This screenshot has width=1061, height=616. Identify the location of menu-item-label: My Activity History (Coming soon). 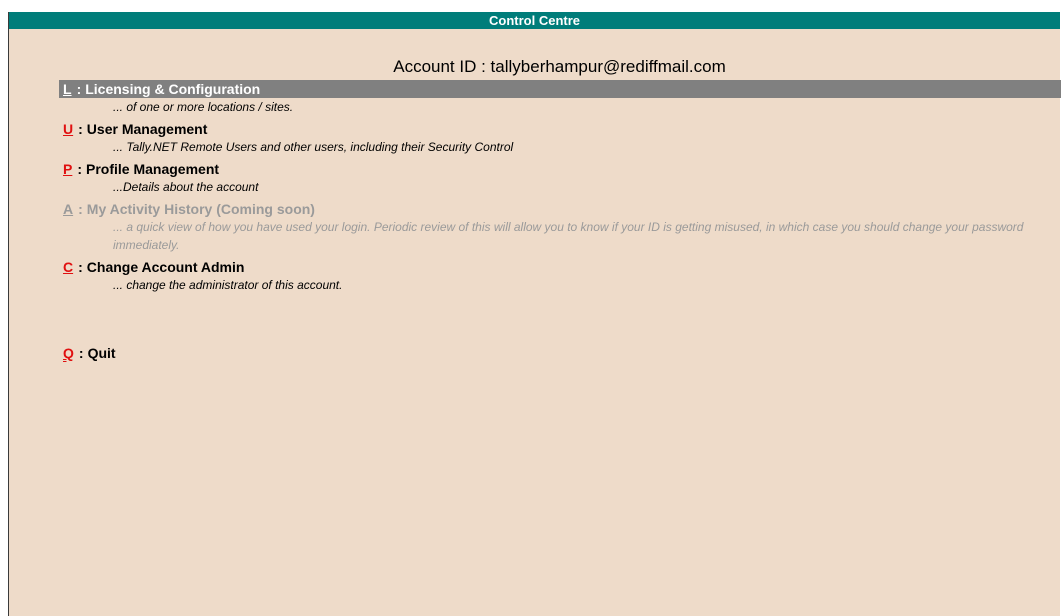
(200, 209).